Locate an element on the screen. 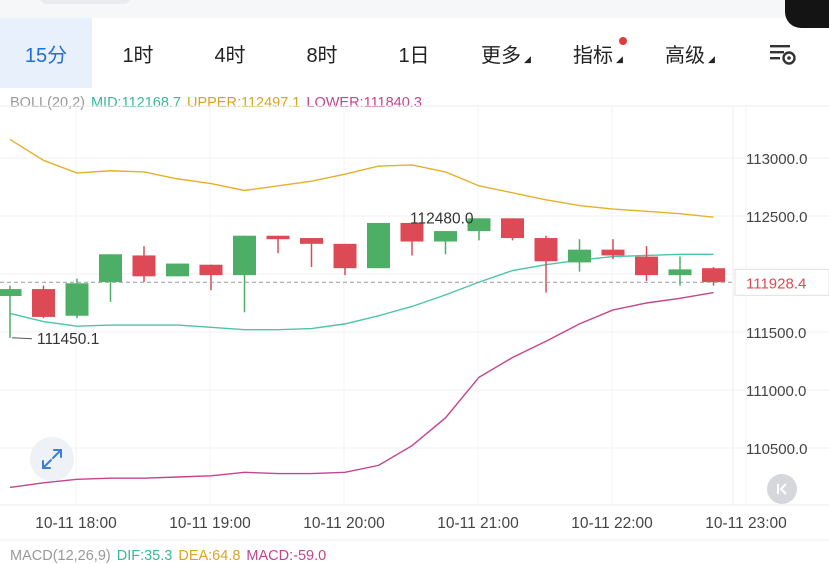 Image resolution: width=829 pixels, height=564 pixels. scroll-to-latest-button is located at coordinates (782, 489).